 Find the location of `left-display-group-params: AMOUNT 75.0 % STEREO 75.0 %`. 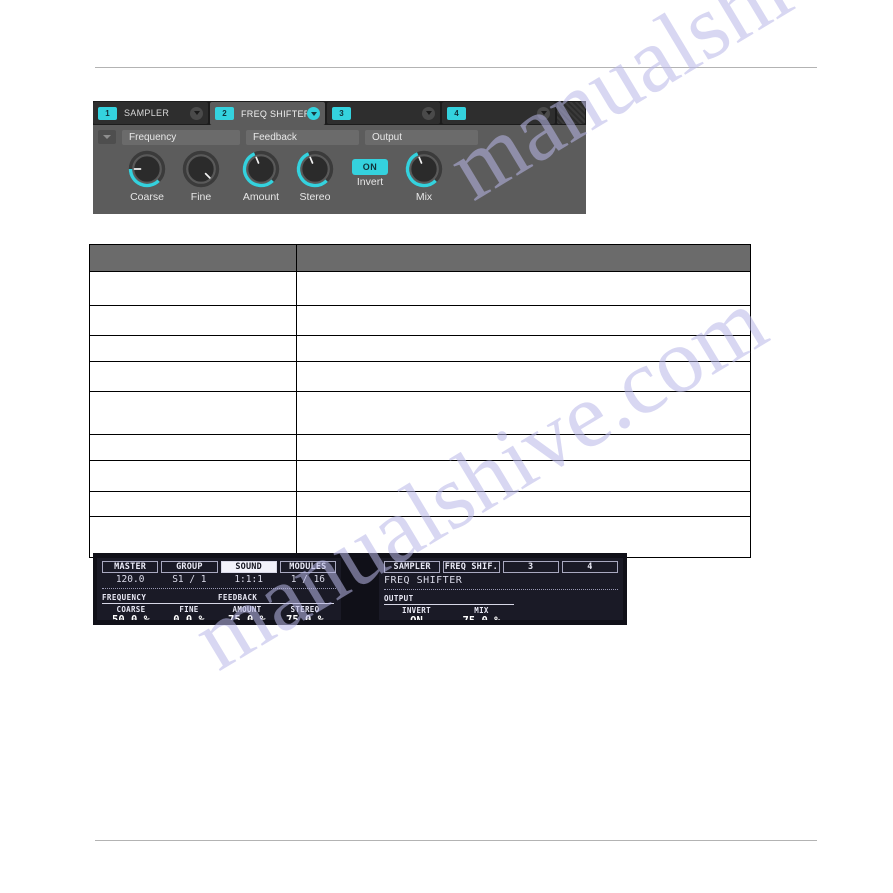

left-display-group-params: AMOUNT 75.0 % STEREO 75.0 % is located at coordinates (276, 612).